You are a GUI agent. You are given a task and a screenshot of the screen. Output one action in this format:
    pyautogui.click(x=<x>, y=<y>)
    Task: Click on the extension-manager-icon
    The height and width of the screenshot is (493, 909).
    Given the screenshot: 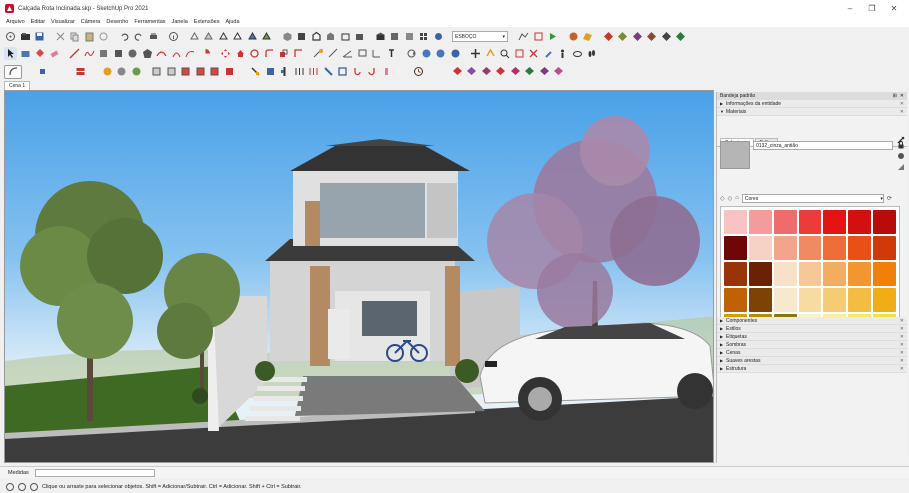 What is the action you would take?
    pyautogui.click(x=423, y=36)
    